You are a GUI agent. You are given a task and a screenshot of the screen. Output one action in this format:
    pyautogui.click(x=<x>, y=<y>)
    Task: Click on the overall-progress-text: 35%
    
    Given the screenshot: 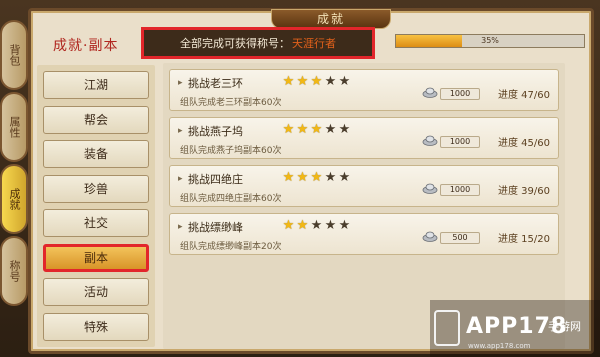 What is the action you would take?
    pyautogui.click(x=490, y=40)
    